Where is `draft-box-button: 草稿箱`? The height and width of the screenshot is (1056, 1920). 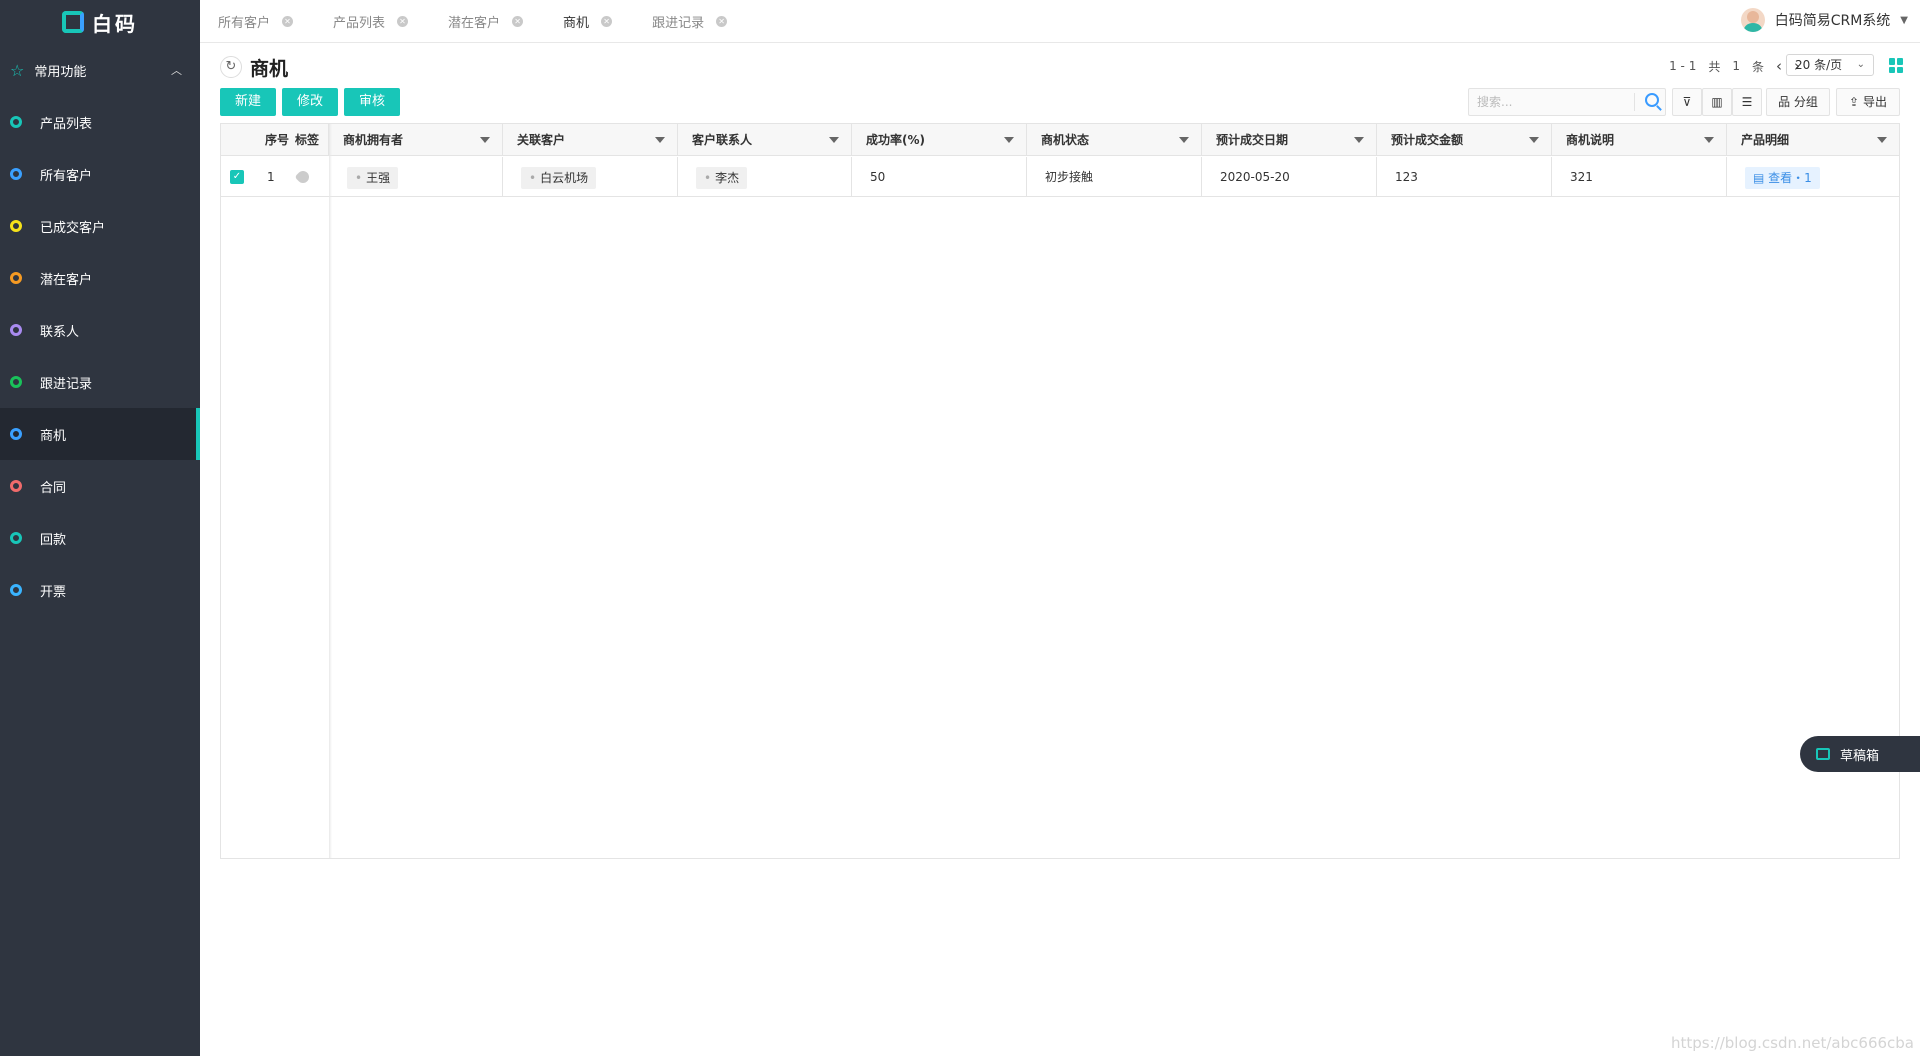
draft-box-button: 草稿箱 is located at coordinates (1860, 754).